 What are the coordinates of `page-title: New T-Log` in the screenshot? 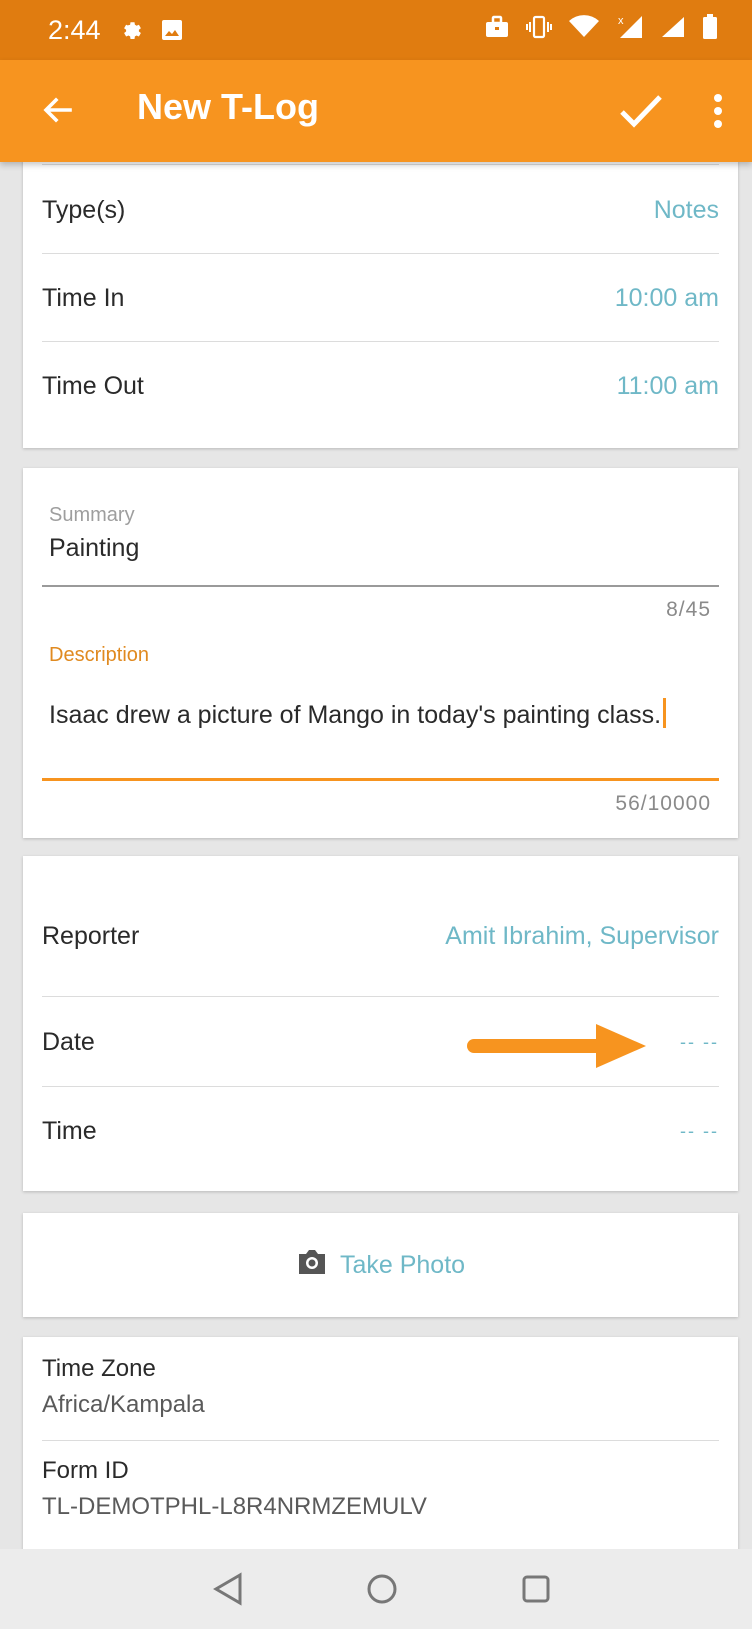 It's located at (228, 106).